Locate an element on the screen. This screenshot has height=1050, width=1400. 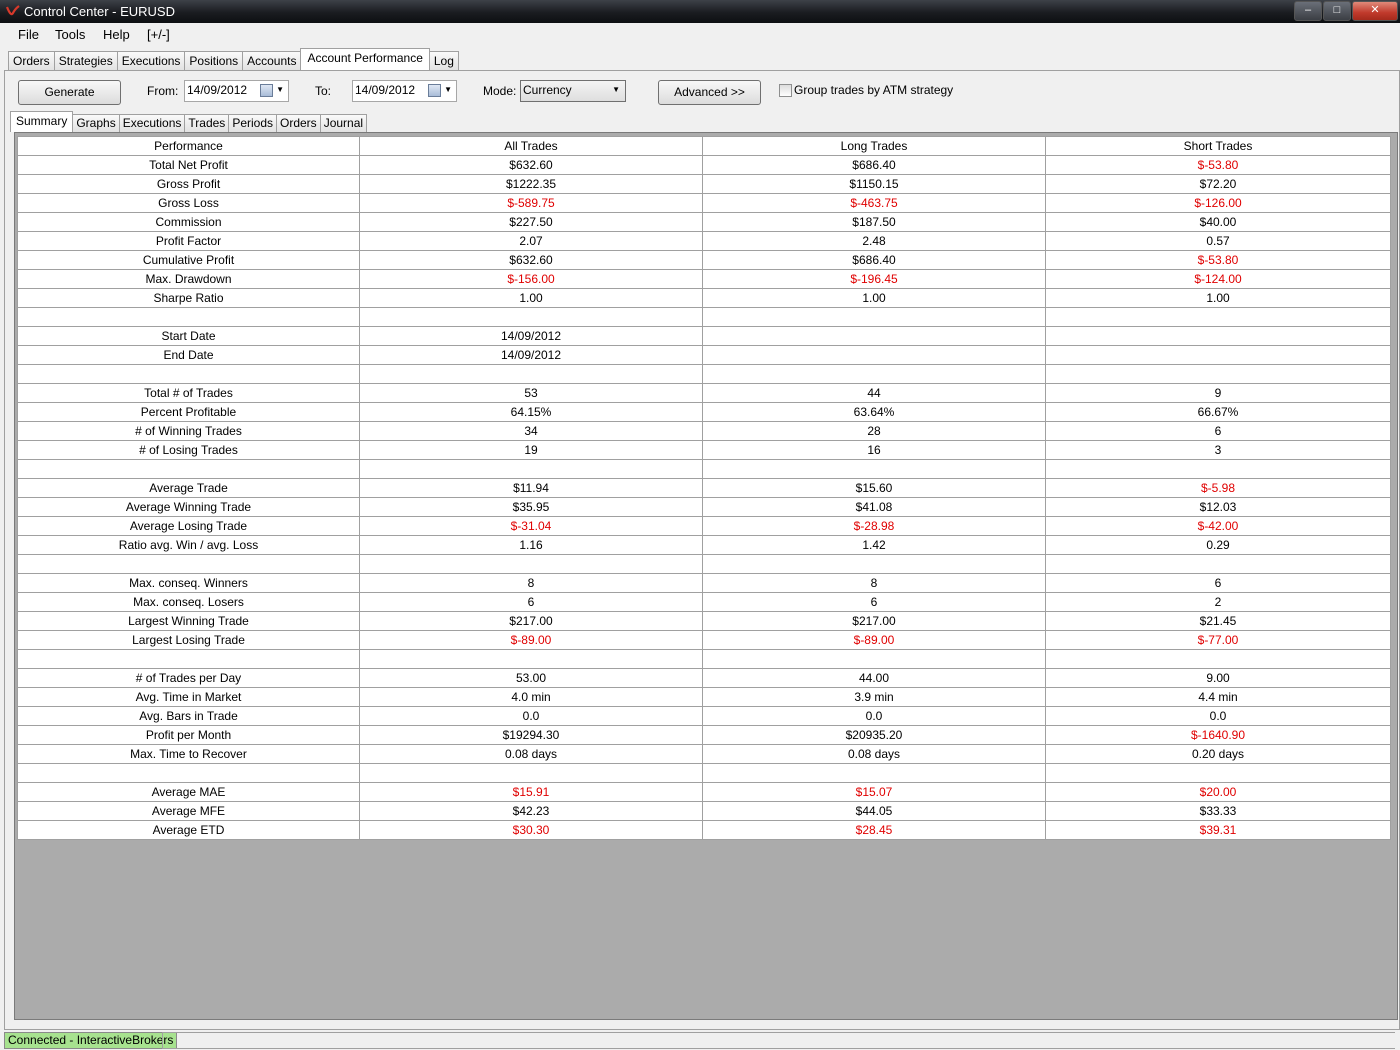
metric-value: 66.67% is located at coordinates (1218, 412).